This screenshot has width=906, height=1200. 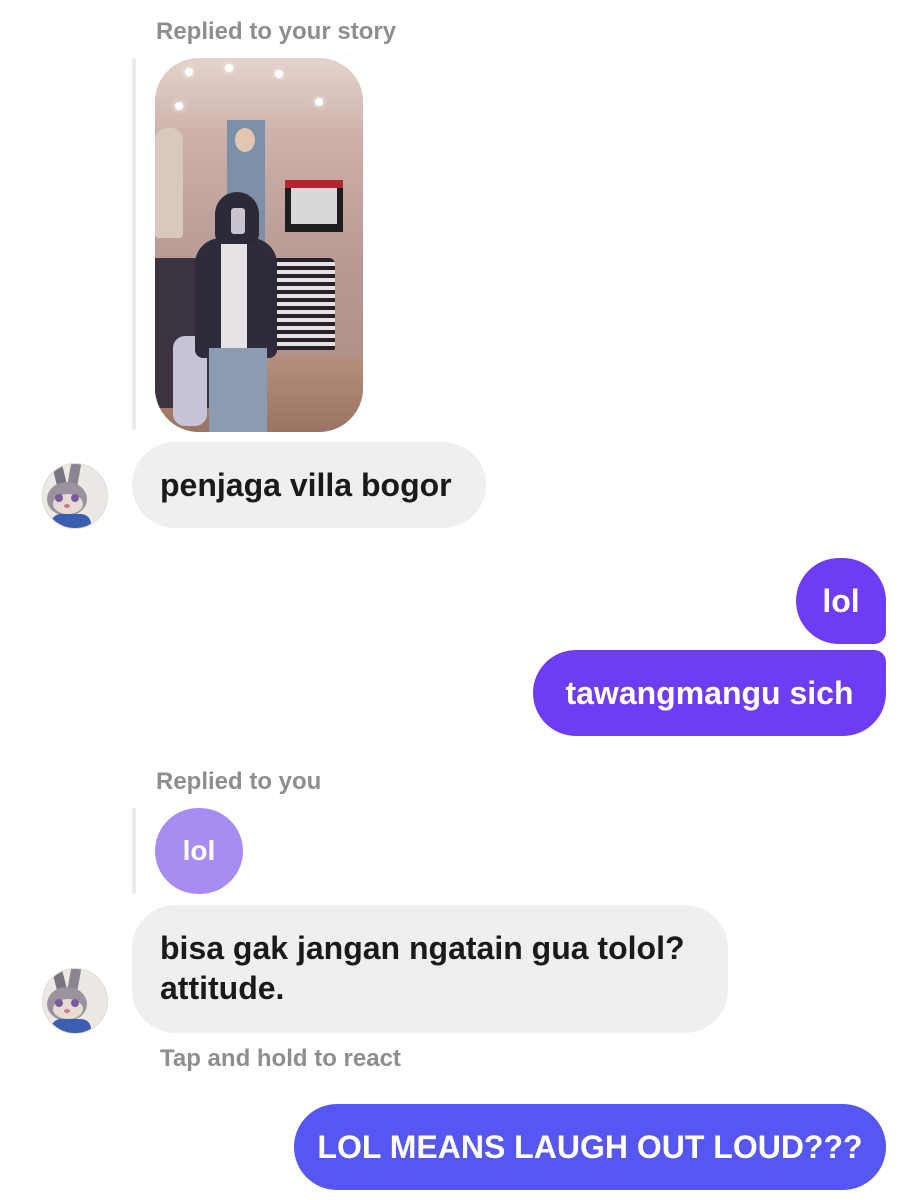 What do you see at coordinates (238, 221) in the screenshot?
I see `phone` at bounding box center [238, 221].